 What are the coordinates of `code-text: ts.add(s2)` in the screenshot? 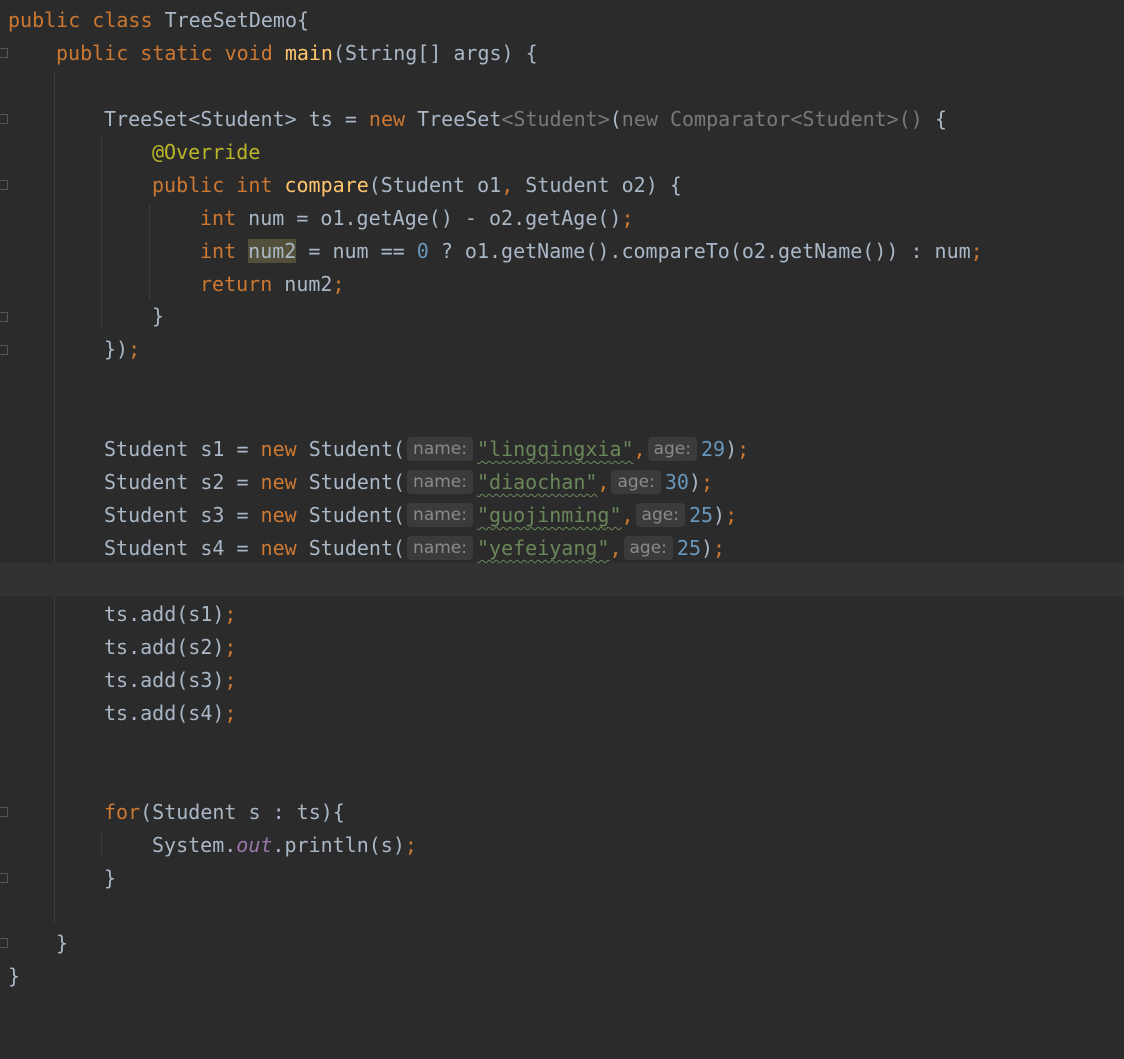 It's located at (164, 647).